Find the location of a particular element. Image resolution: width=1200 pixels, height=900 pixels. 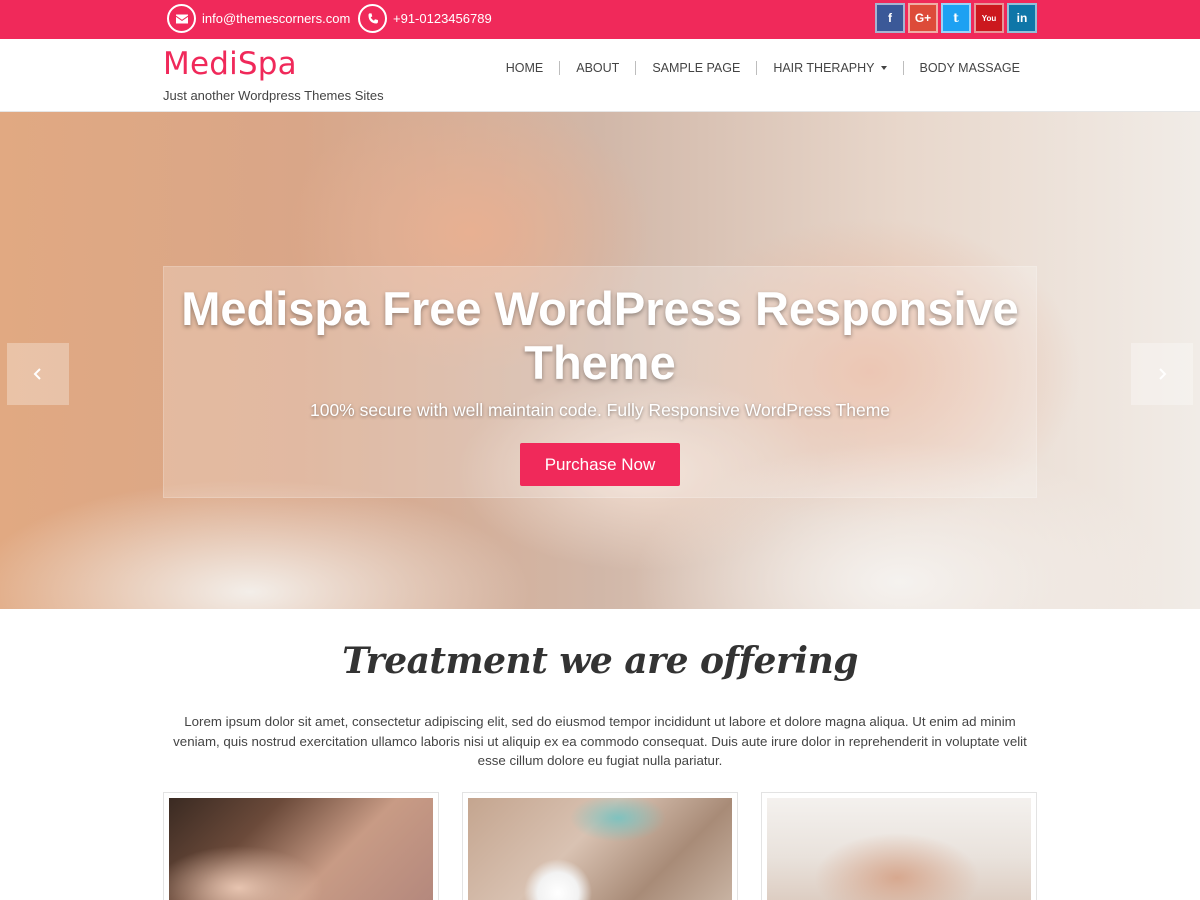

youtube-icon: You is located at coordinates (989, 18).